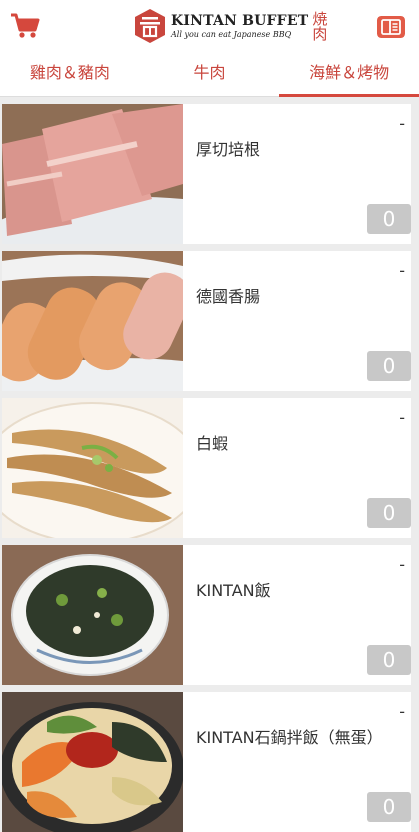  What do you see at coordinates (228, 296) in the screenshot?
I see `item-name: 德國香腸` at bounding box center [228, 296].